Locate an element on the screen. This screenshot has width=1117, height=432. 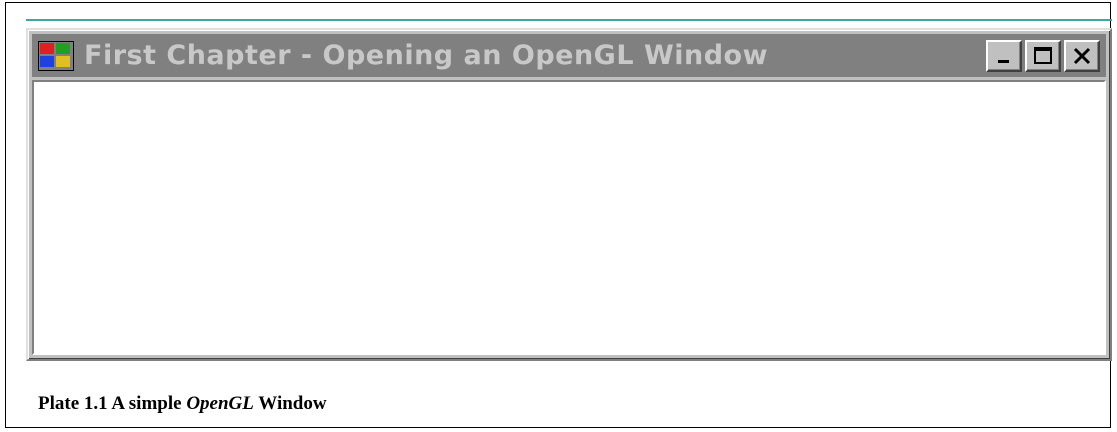
minimize-icon is located at coordinates (1003, 61).